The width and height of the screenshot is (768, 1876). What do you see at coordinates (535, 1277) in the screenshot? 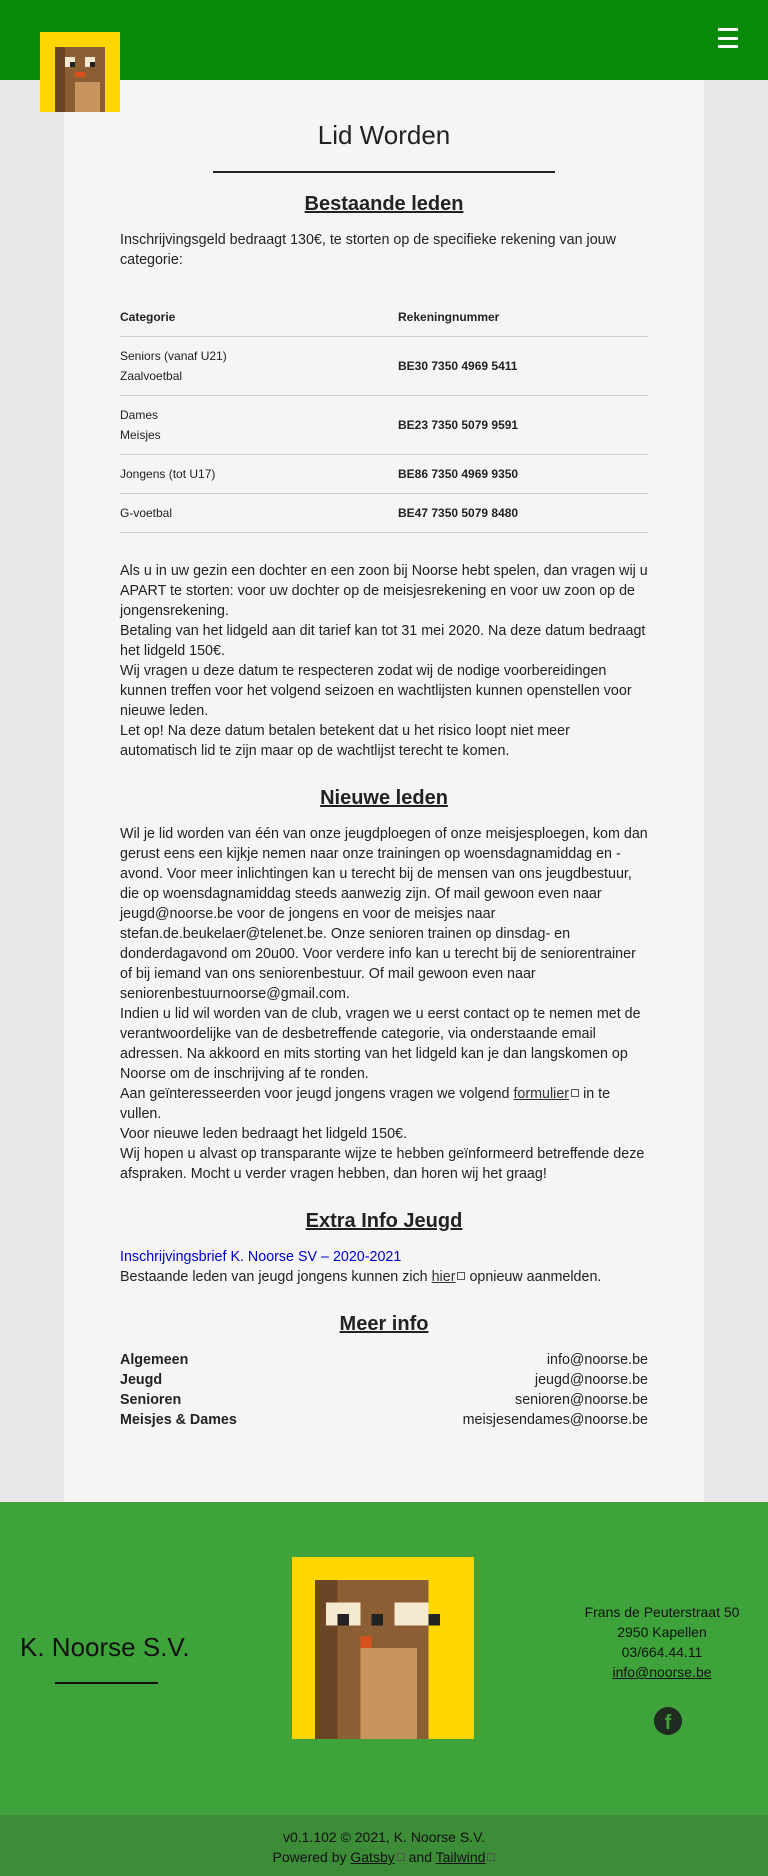
I see `reregister-text-after: opnieuw aanmelden.` at bounding box center [535, 1277].